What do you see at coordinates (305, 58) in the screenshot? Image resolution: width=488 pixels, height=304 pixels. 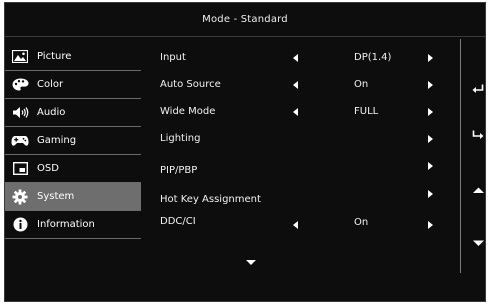 I see `setting-row-input: Input DP(1.4)` at bounding box center [305, 58].